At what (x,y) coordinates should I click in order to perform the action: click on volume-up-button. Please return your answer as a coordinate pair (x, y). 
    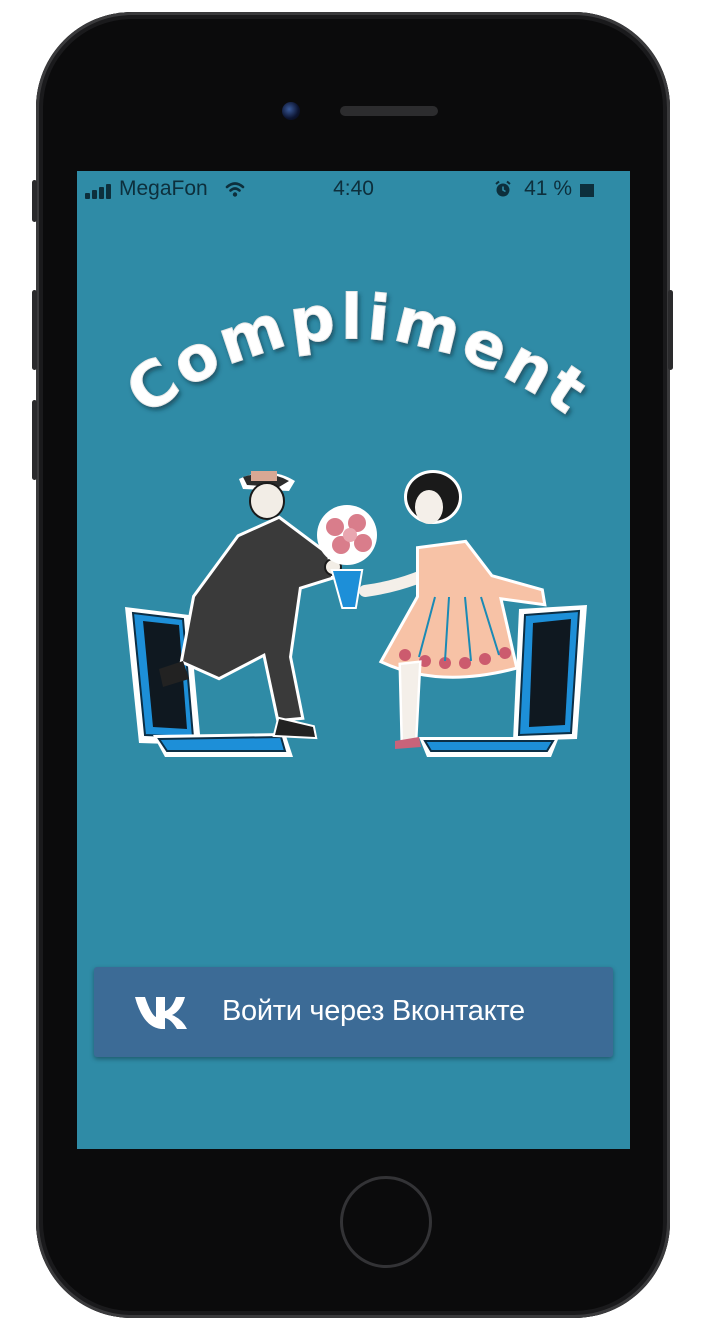
    Looking at the image, I should click on (34, 330).